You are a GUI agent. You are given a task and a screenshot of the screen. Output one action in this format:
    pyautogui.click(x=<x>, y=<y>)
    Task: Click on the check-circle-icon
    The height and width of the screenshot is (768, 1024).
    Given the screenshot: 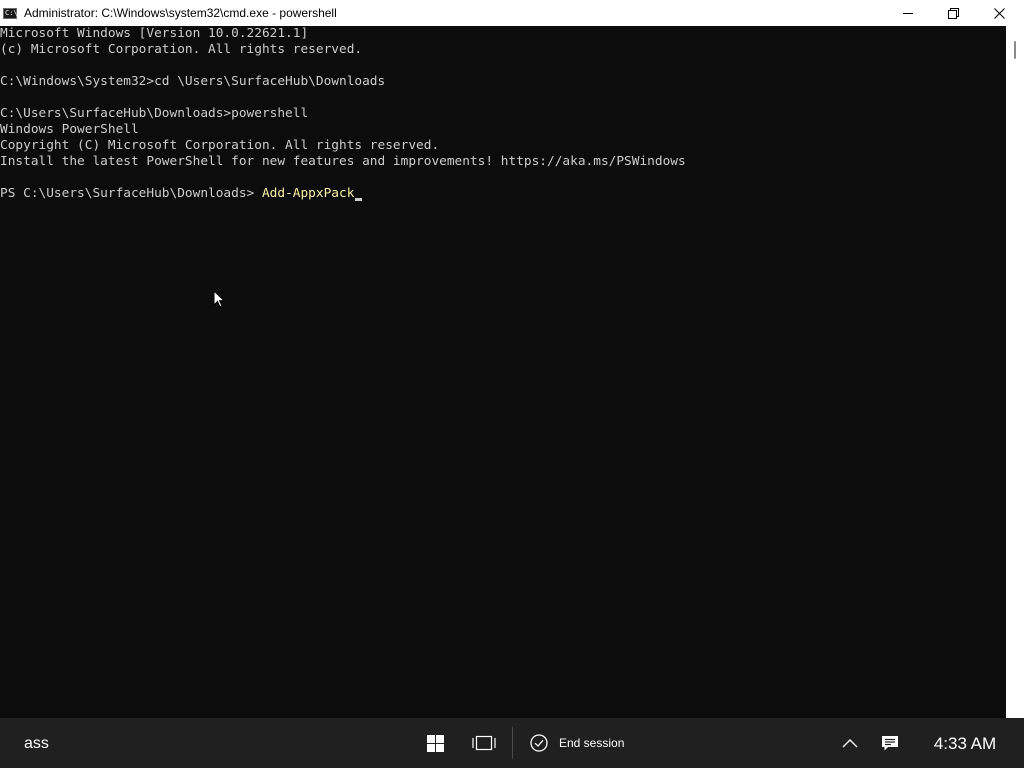 What is the action you would take?
    pyautogui.click(x=539, y=743)
    